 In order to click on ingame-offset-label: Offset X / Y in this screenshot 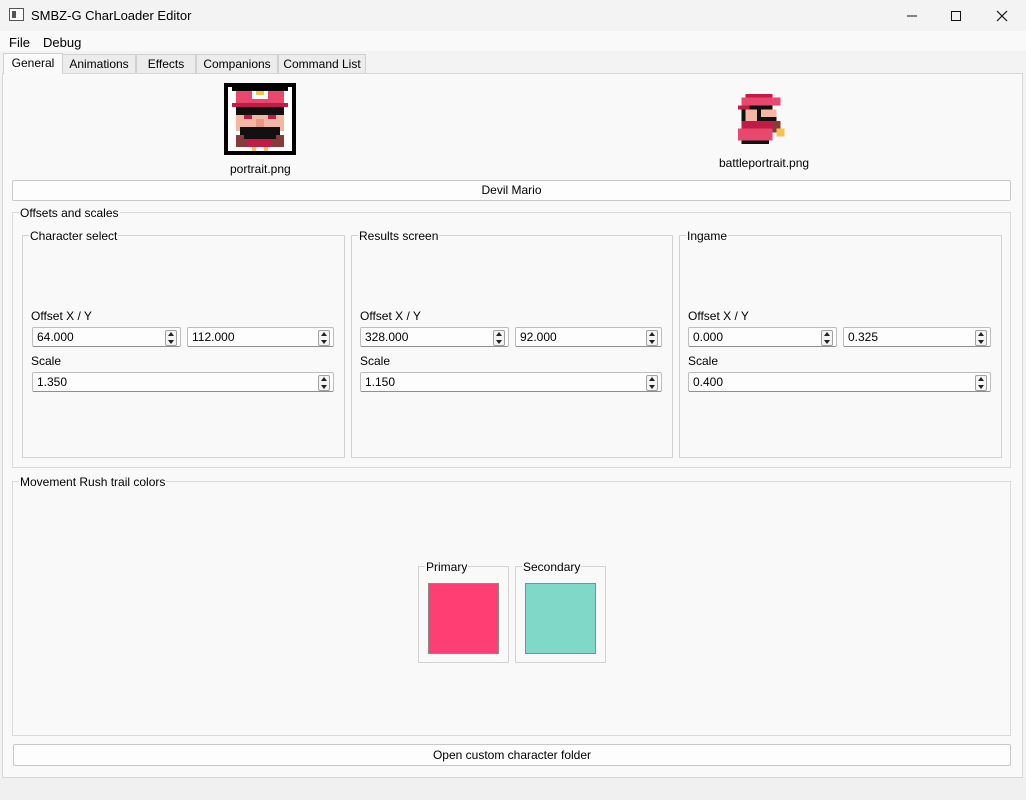, I will do `click(718, 316)`.